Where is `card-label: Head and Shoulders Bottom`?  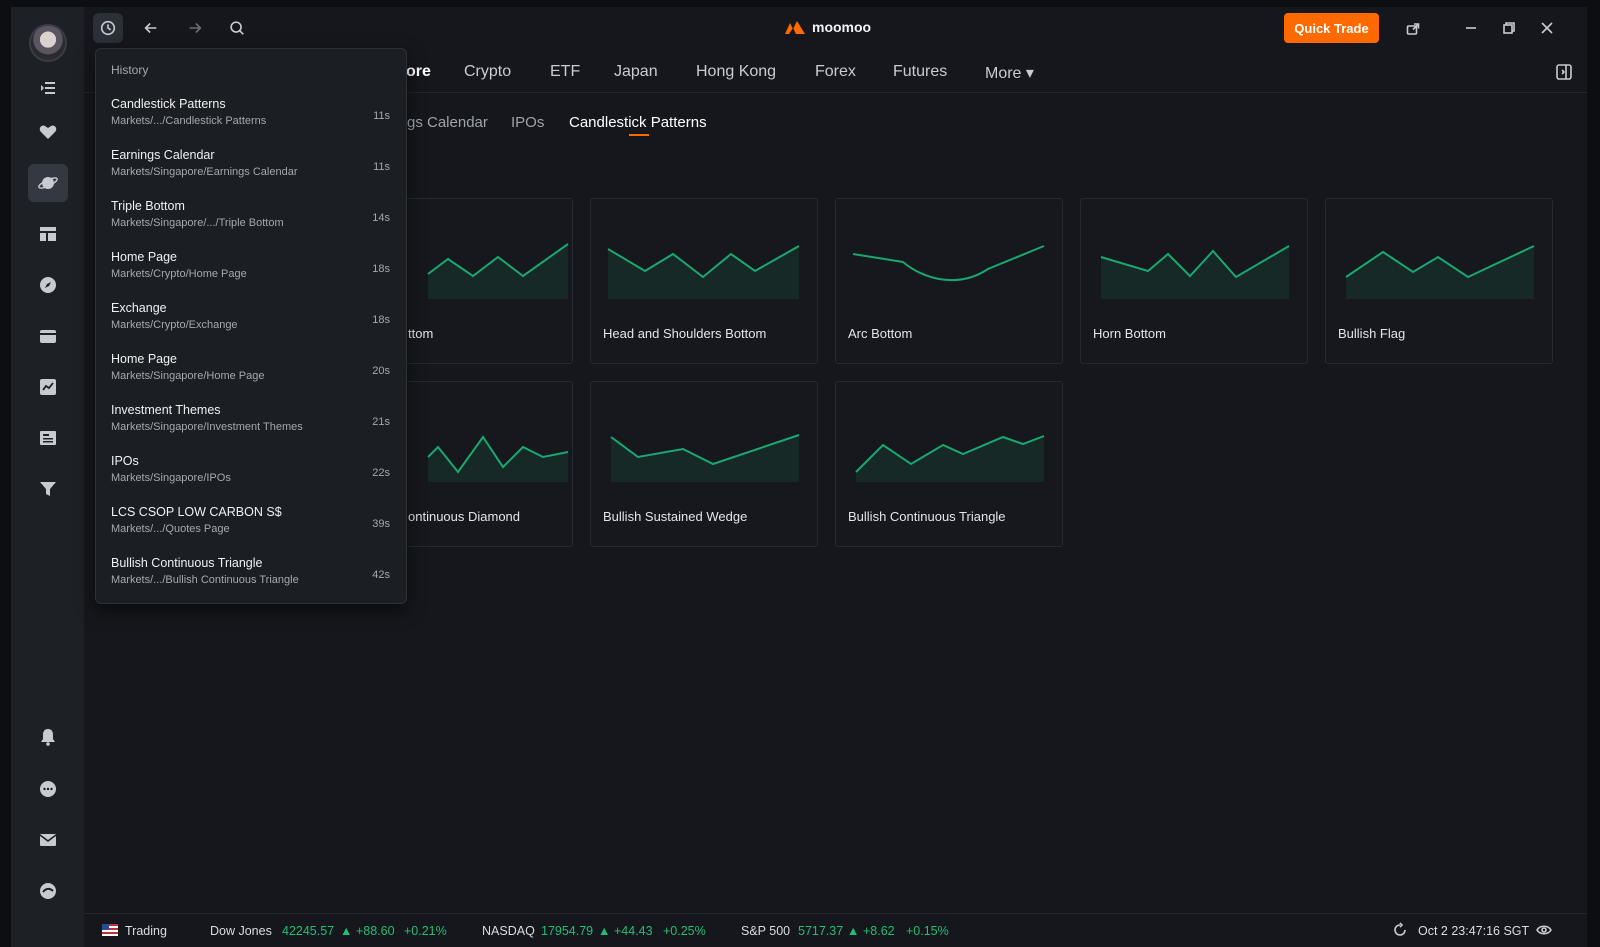 card-label: Head and Shoulders Bottom is located at coordinates (685, 333).